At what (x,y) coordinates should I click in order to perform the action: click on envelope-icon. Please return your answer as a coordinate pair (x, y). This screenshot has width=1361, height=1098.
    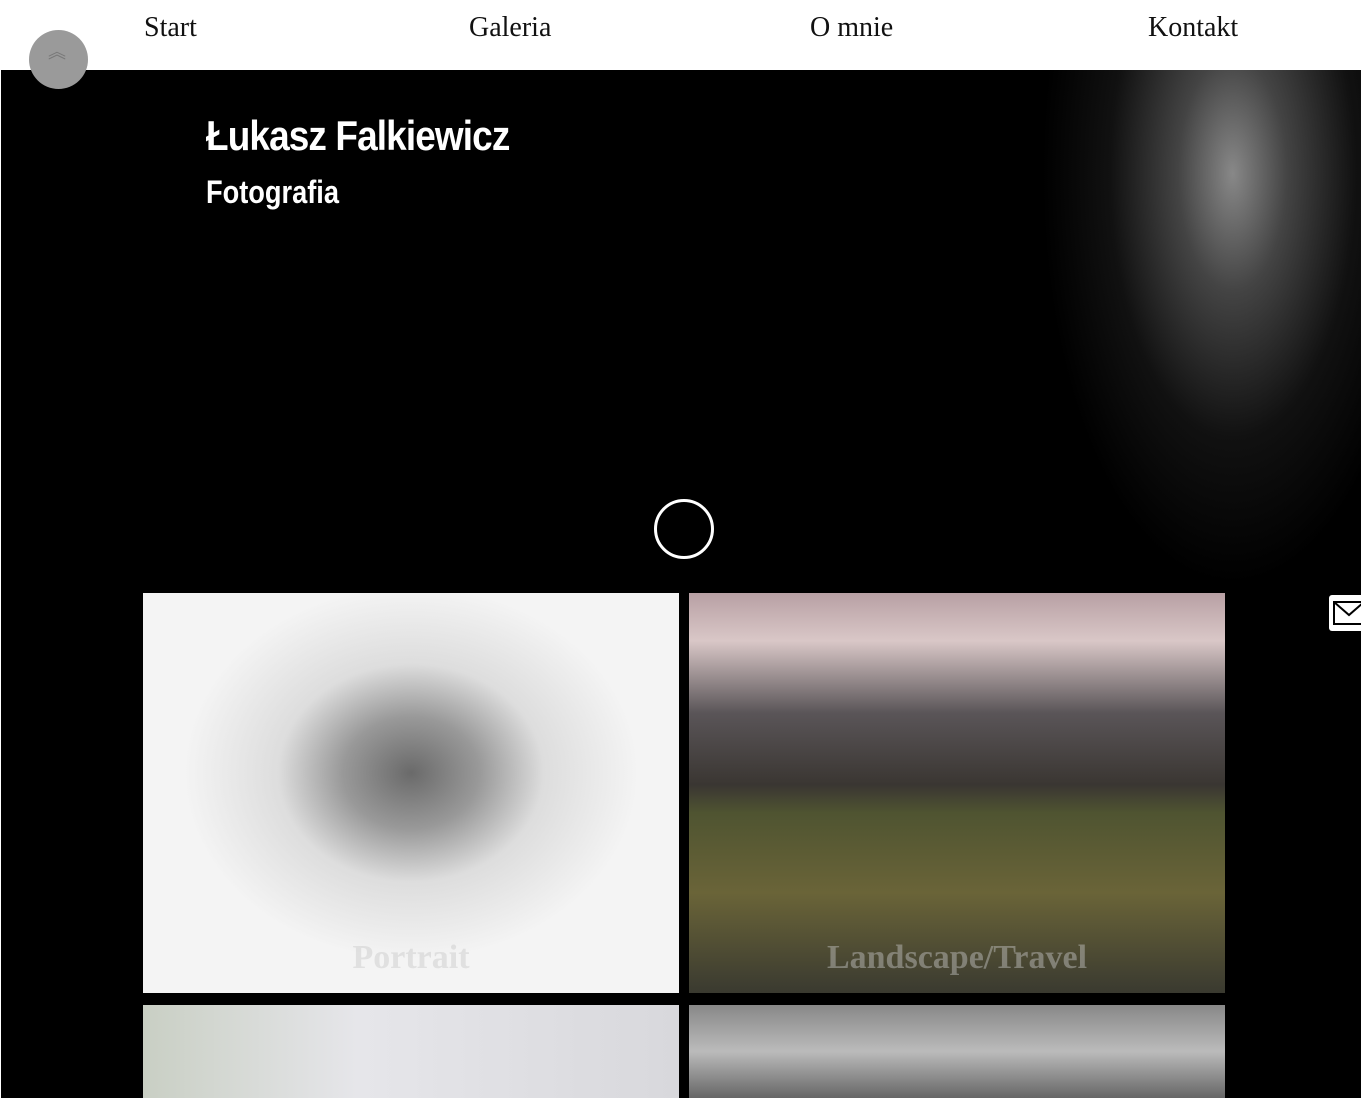
    Looking at the image, I should click on (1347, 613).